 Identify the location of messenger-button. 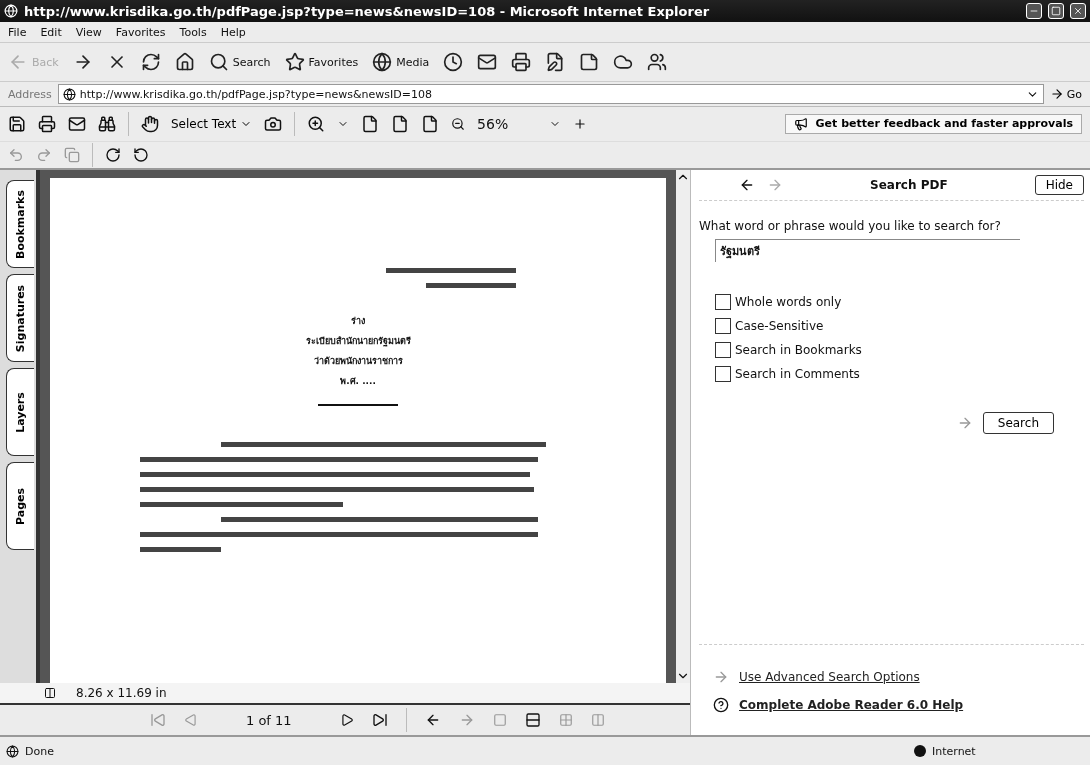
(657, 62).